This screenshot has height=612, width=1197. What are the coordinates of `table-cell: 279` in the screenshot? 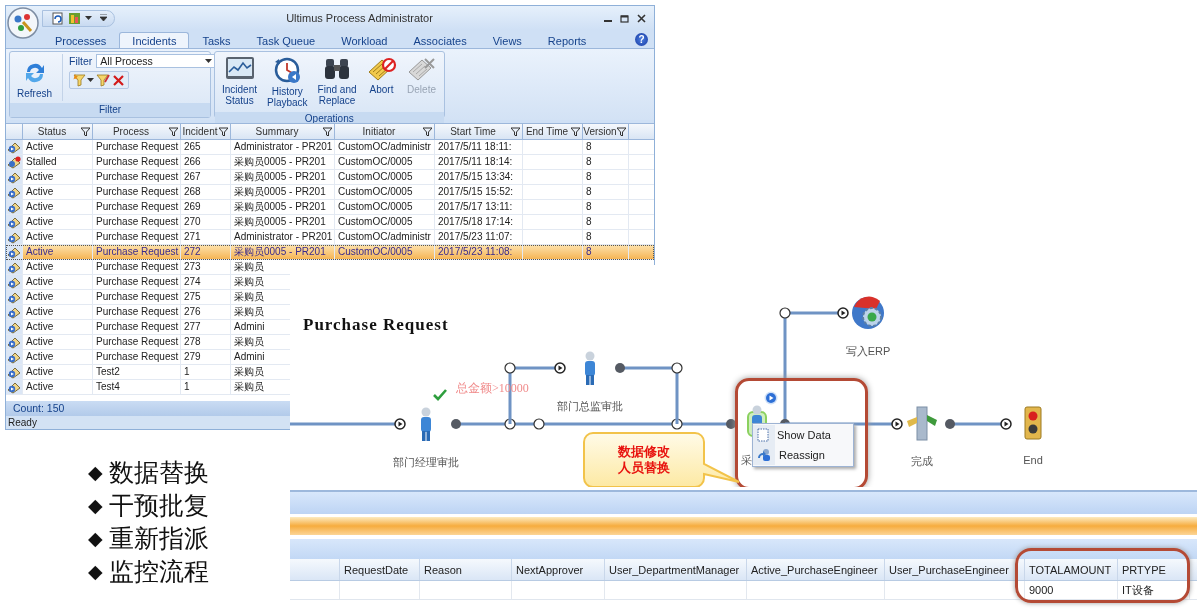 It's located at (206, 357).